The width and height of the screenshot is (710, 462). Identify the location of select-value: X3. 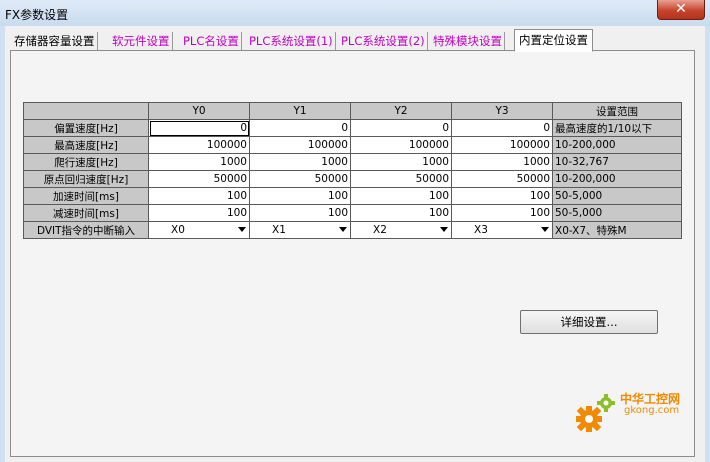
(481, 230).